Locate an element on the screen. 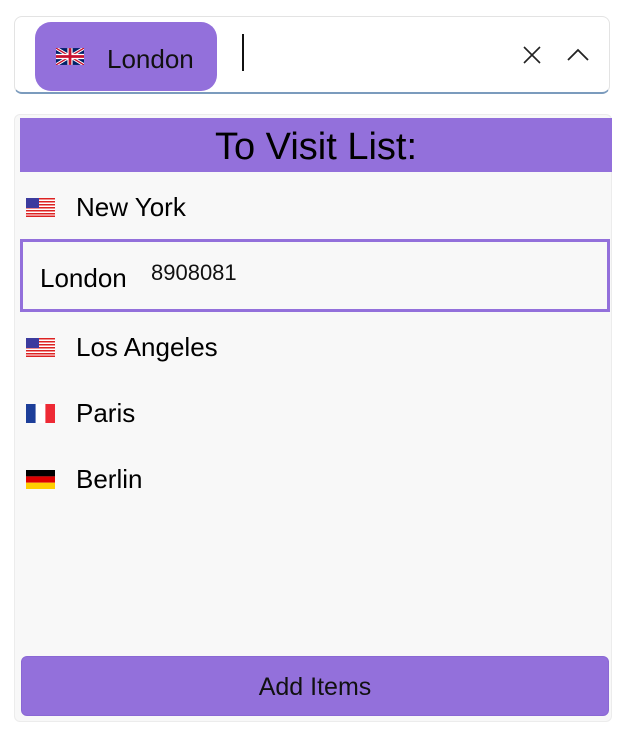 This screenshot has height=733, width=635. list-item-label: Los Angeles is located at coordinates (147, 347).